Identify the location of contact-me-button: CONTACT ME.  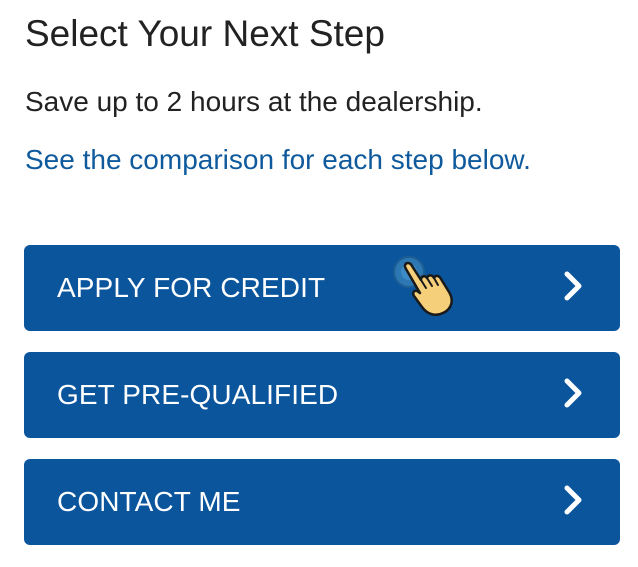
(322, 502).